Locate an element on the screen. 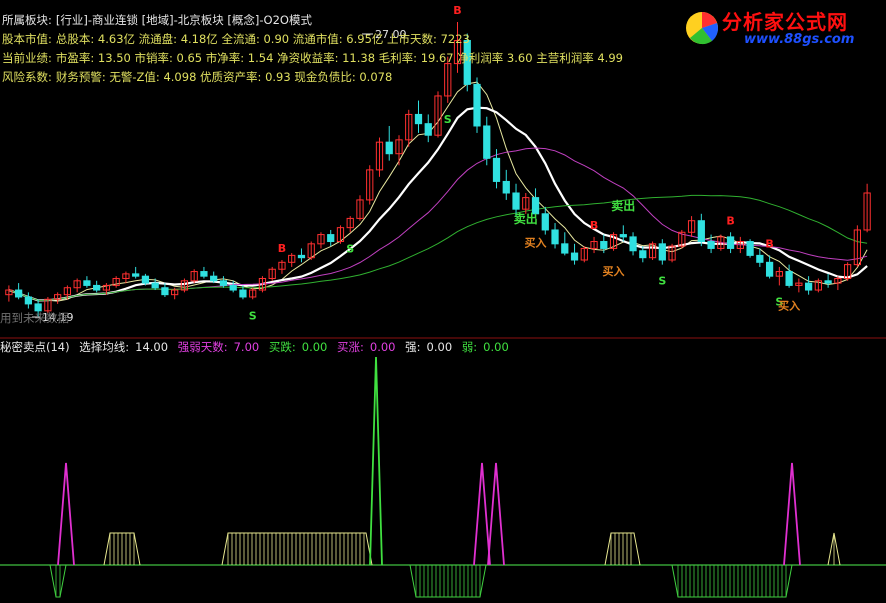  header-sector-label: 所属板块: is located at coordinates (27, 20).